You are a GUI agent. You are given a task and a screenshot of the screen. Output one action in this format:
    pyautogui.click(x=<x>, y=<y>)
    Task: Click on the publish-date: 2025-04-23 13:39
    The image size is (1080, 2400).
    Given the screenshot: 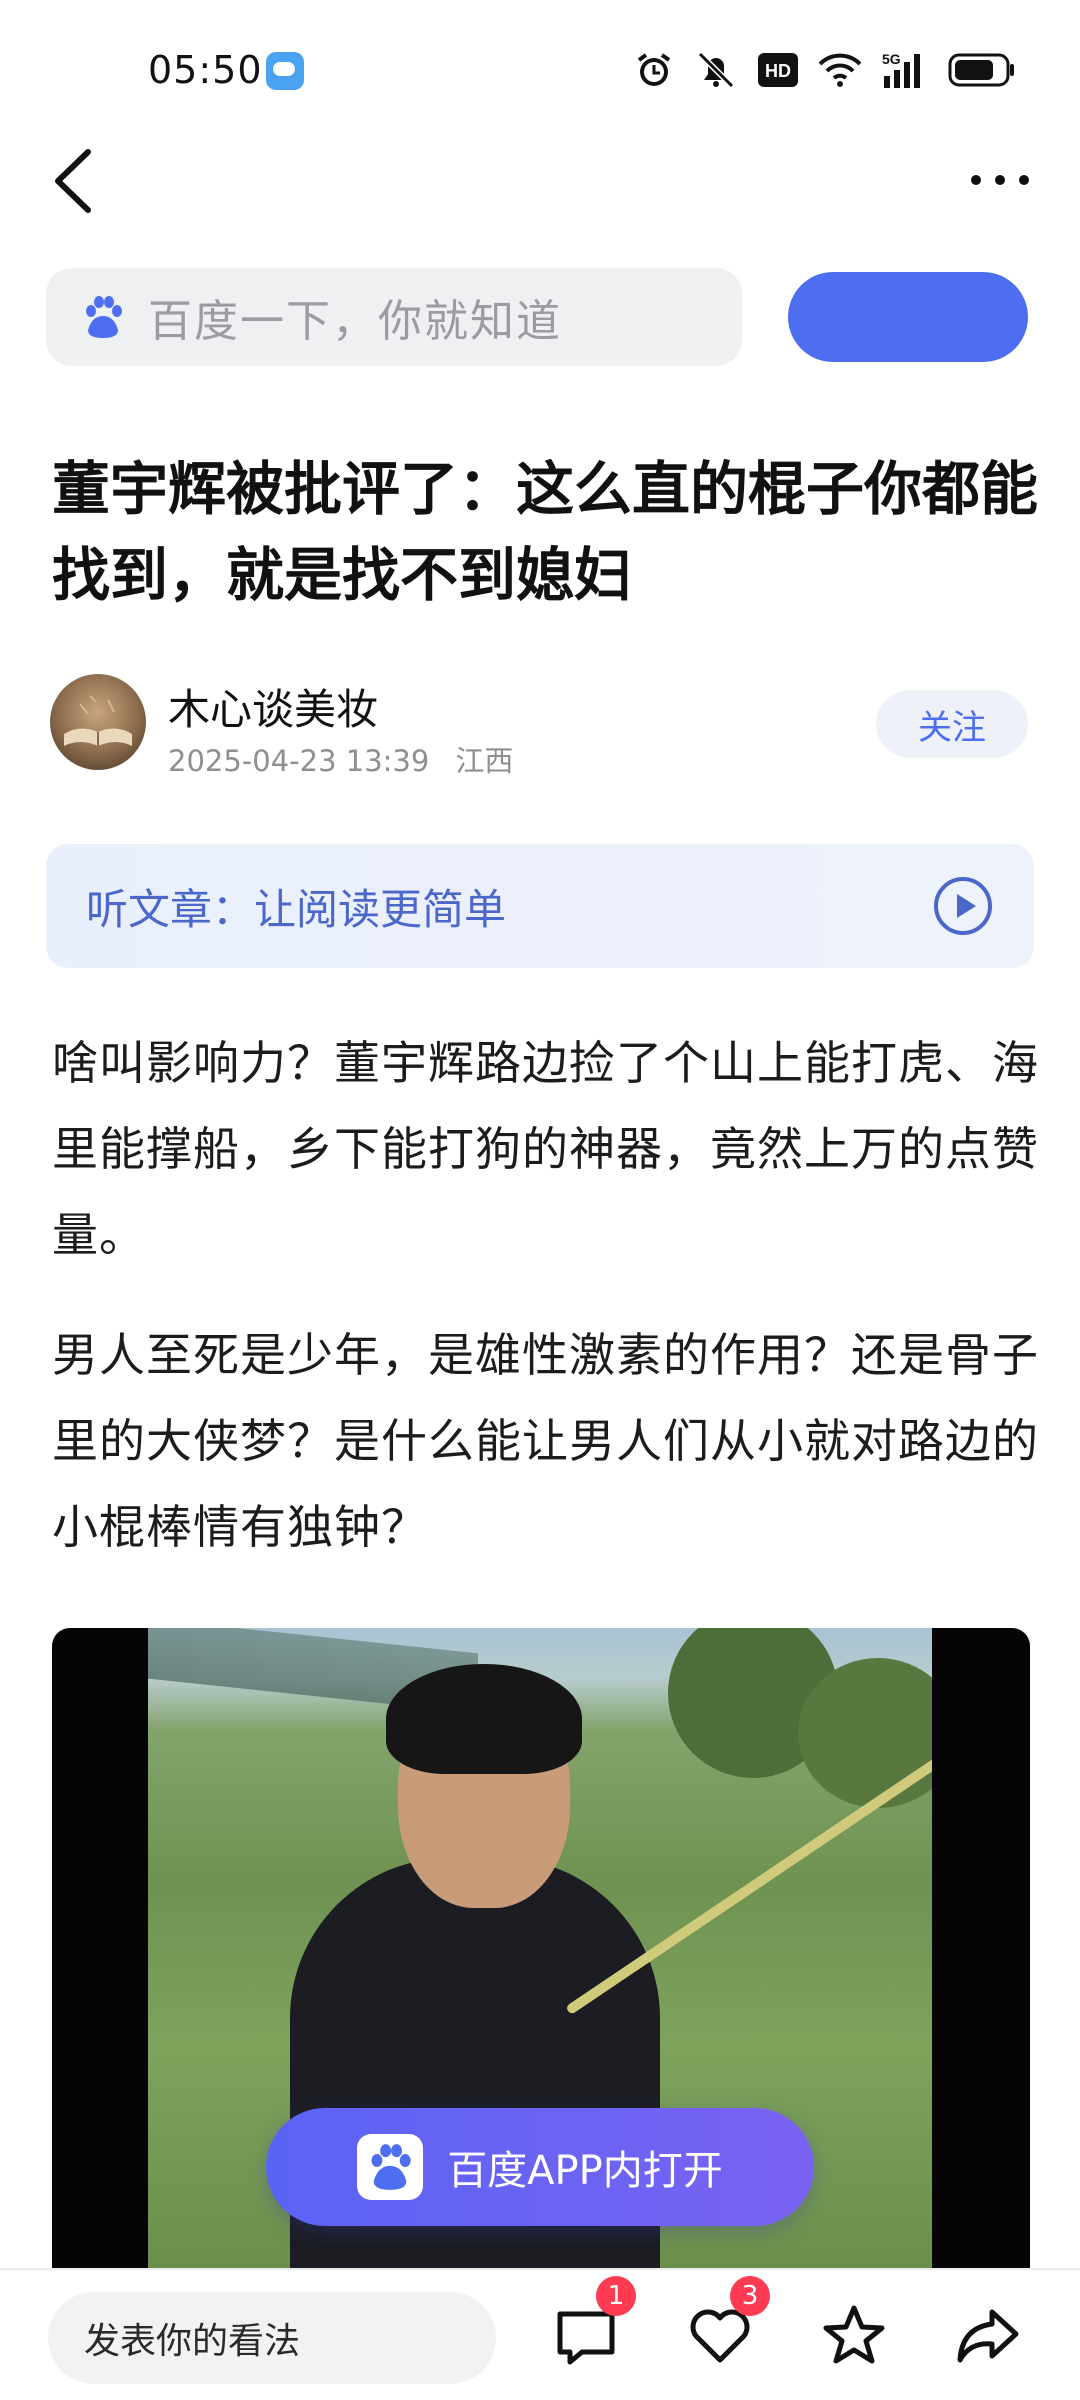 What is the action you would take?
    pyautogui.click(x=299, y=761)
    